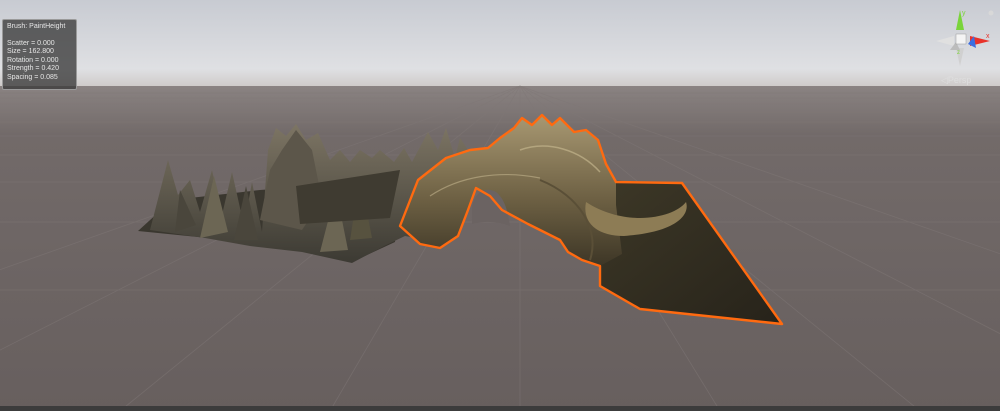 This screenshot has width=1000, height=411. What do you see at coordinates (500, 408) in the screenshot?
I see `bottom-divider` at bounding box center [500, 408].